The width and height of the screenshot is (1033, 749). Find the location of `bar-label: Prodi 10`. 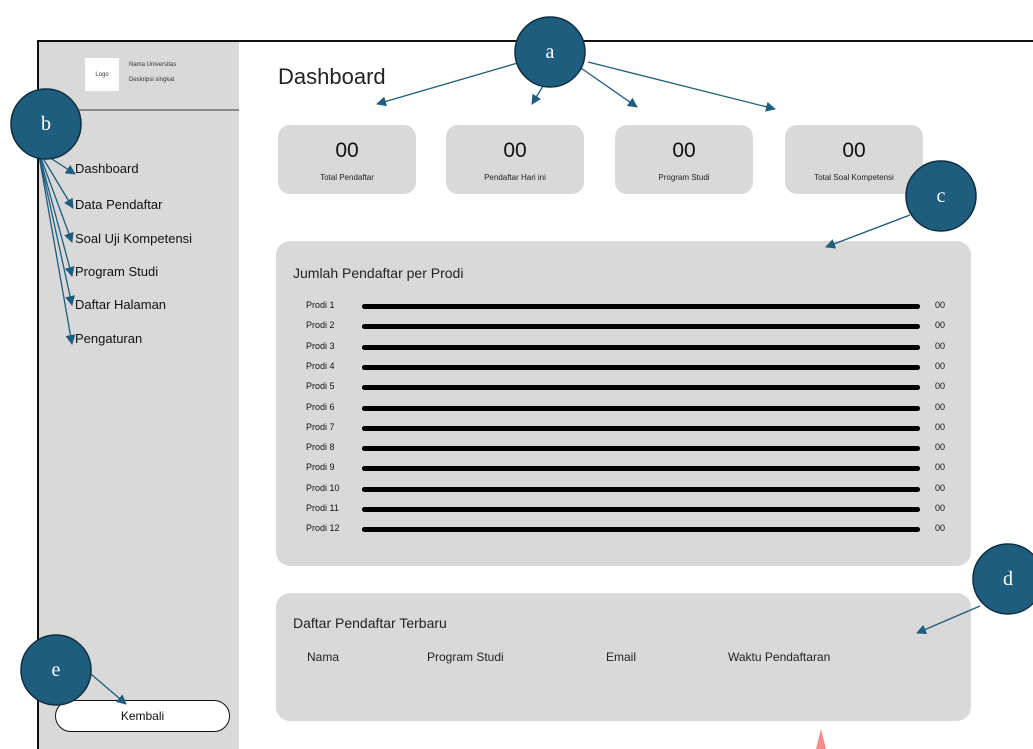

bar-label: Prodi 10 is located at coordinates (323, 487).